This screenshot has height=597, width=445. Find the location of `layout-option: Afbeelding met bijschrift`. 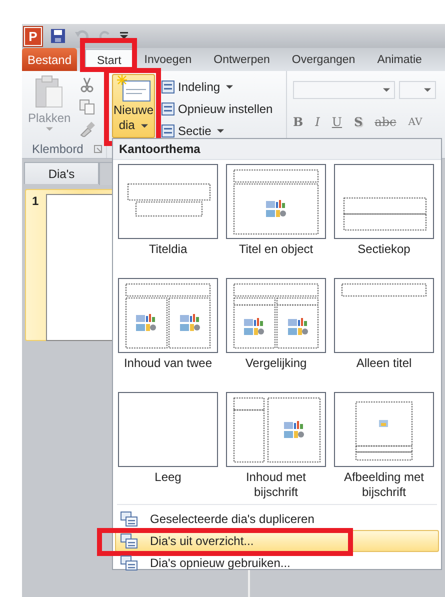

layout-option: Afbeelding met bijschrift is located at coordinates (384, 449).